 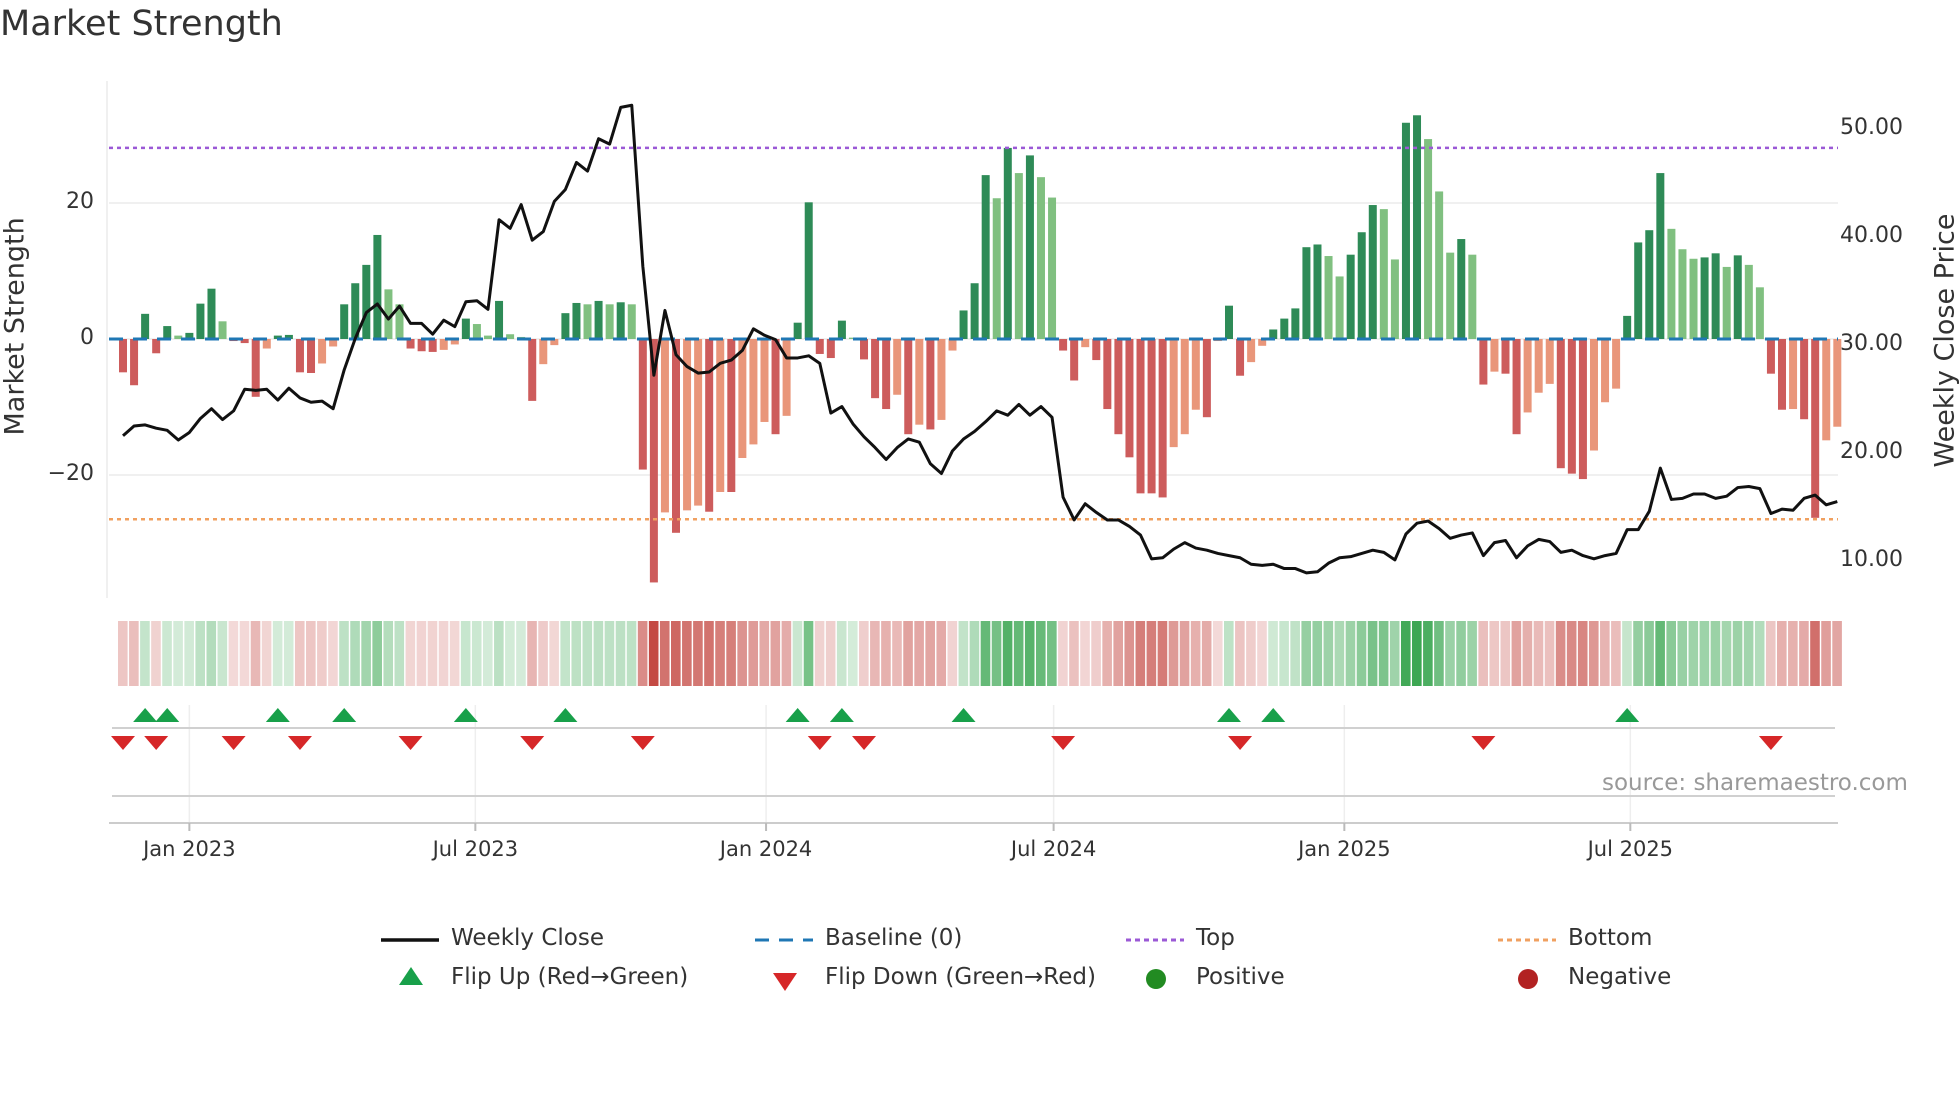 What do you see at coordinates (1620, 977) in the screenshot?
I see `legend-label-negative: Negative` at bounding box center [1620, 977].